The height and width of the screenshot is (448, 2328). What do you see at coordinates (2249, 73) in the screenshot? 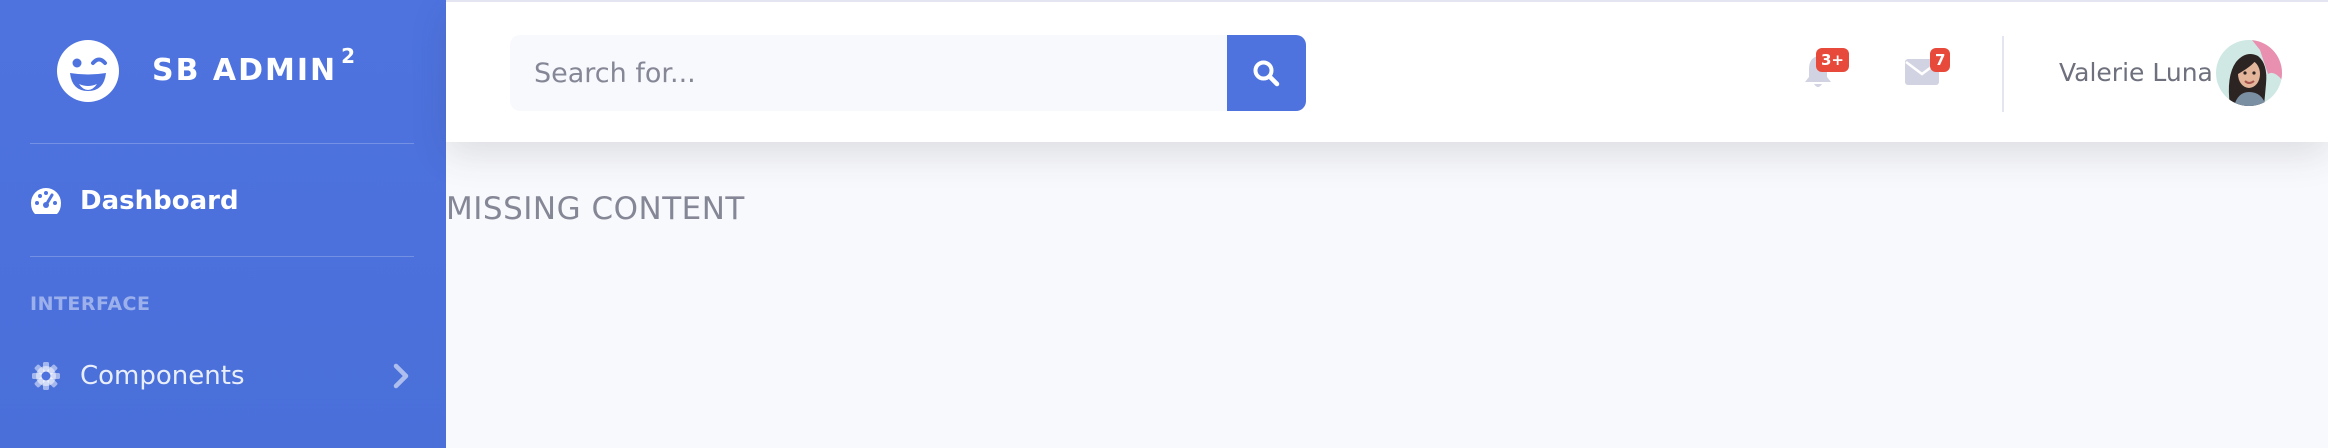
I see `user-avatar` at bounding box center [2249, 73].